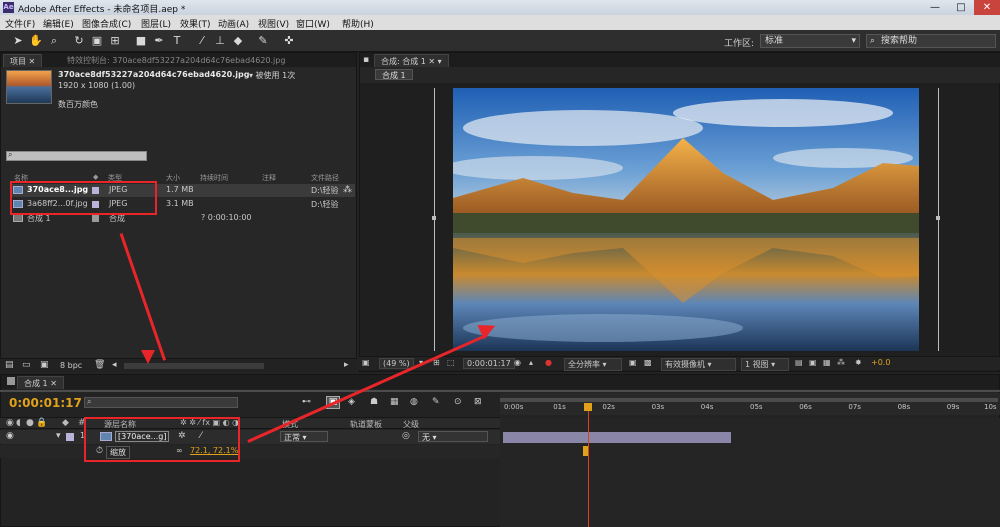 The height and width of the screenshot is (527, 1000). What do you see at coordinates (95, 218) in the screenshot?
I see `label-color-swatch` at bounding box center [95, 218].